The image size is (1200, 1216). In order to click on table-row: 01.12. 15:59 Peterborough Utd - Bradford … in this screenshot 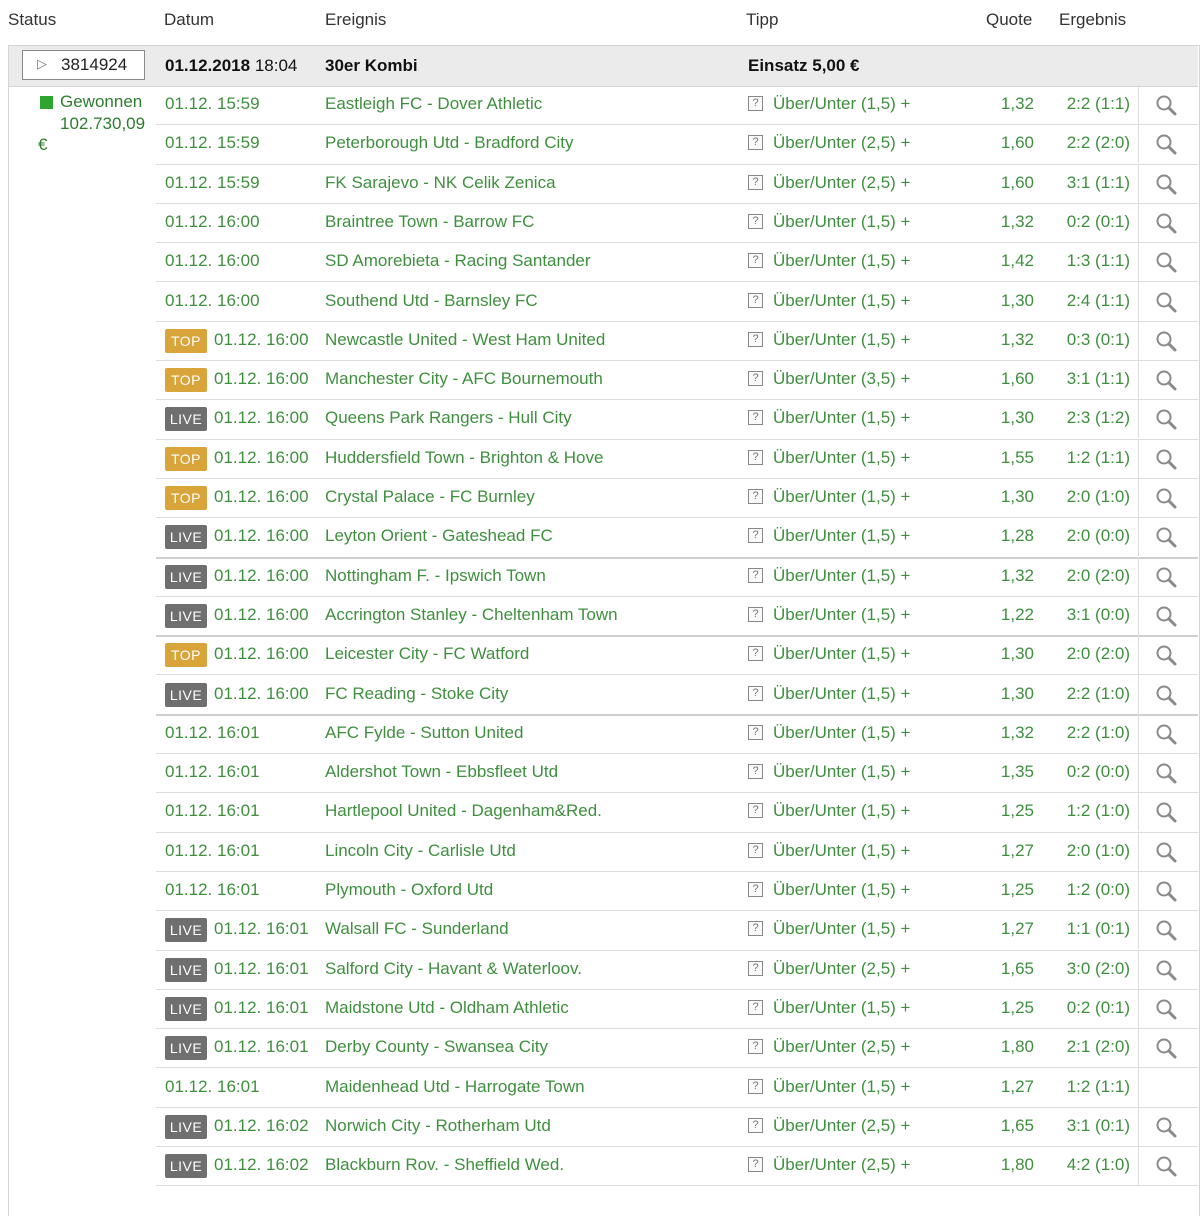, I will do `click(677, 144)`.